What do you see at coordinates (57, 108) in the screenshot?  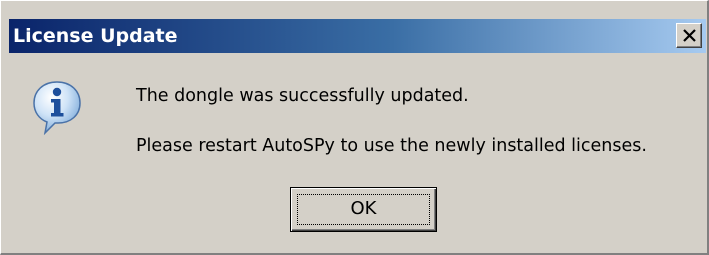 I see `information-icon` at bounding box center [57, 108].